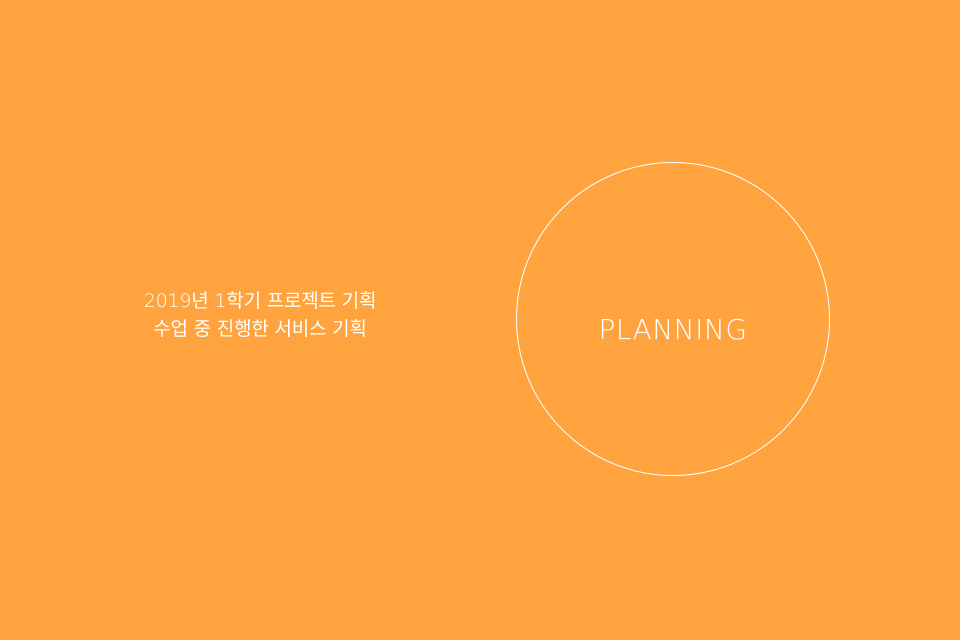 Image resolution: width=960 pixels, height=640 pixels. Describe the element at coordinates (260, 329) in the screenshot. I see `description-line-2: 수업 중 진행한 서비스 기획` at that location.